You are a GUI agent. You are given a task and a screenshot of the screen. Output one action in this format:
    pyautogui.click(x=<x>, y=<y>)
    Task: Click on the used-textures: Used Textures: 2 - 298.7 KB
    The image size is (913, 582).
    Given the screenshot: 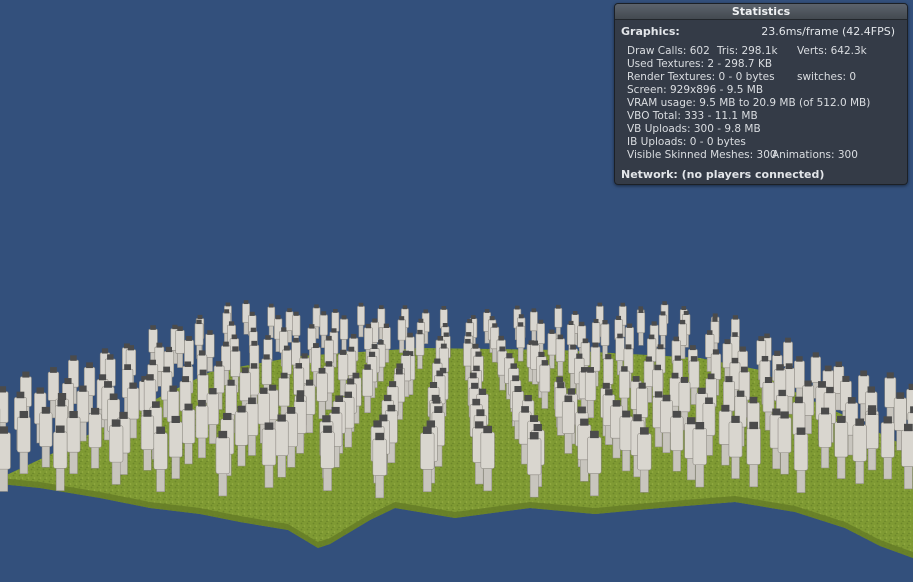 What is the action you would take?
    pyautogui.click(x=700, y=64)
    